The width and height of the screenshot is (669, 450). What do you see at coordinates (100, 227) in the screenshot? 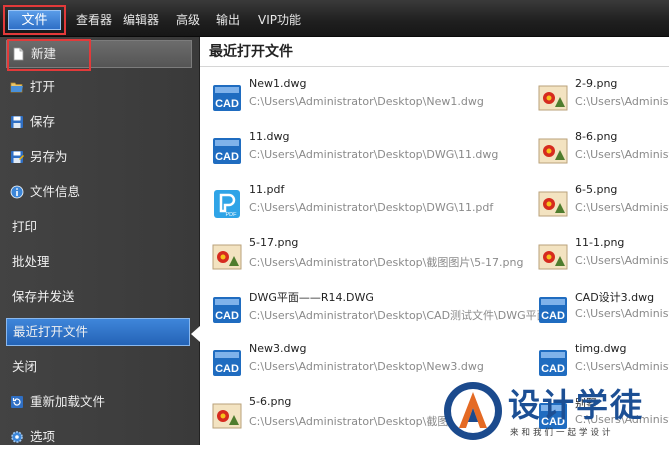
I see `sidebar-item-print: 打印` at bounding box center [100, 227].